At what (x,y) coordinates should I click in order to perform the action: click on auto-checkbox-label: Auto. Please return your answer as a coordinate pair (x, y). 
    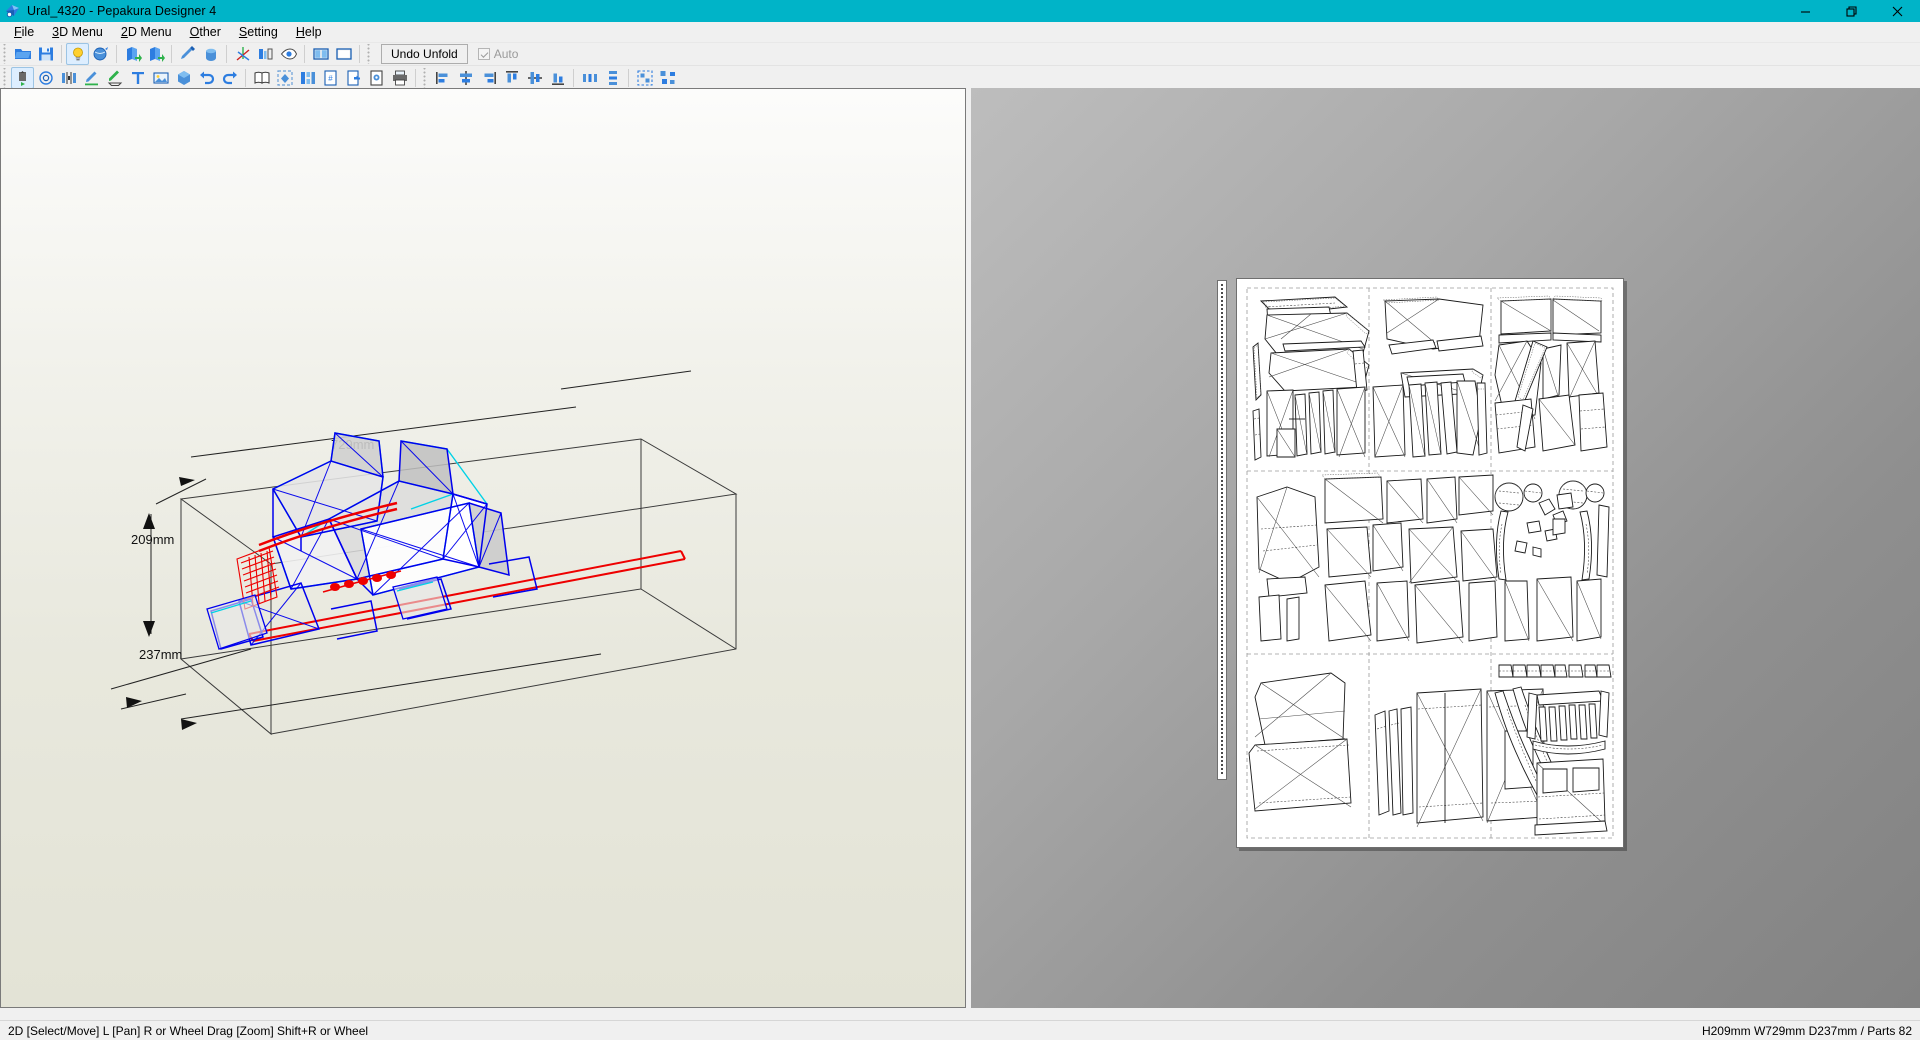
    Looking at the image, I should click on (506, 54).